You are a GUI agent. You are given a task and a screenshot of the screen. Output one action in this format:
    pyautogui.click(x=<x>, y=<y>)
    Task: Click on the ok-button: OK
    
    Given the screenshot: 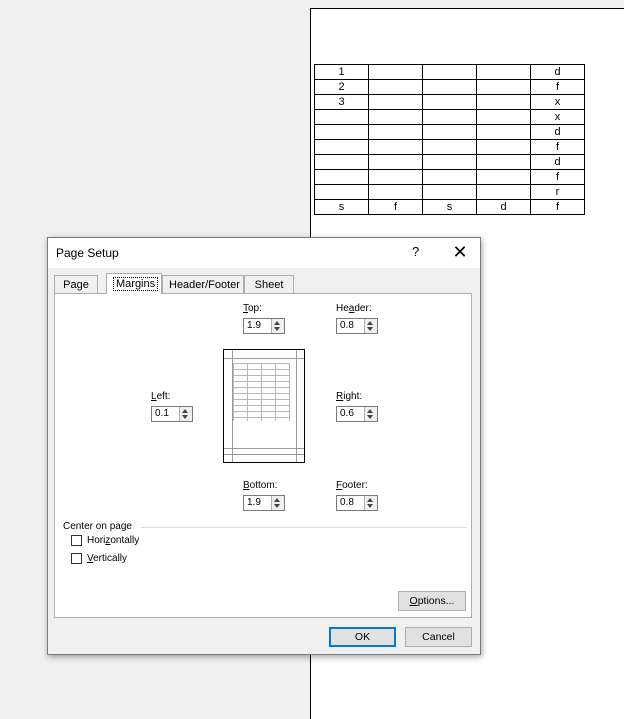 What is the action you would take?
    pyautogui.click(x=362, y=637)
    